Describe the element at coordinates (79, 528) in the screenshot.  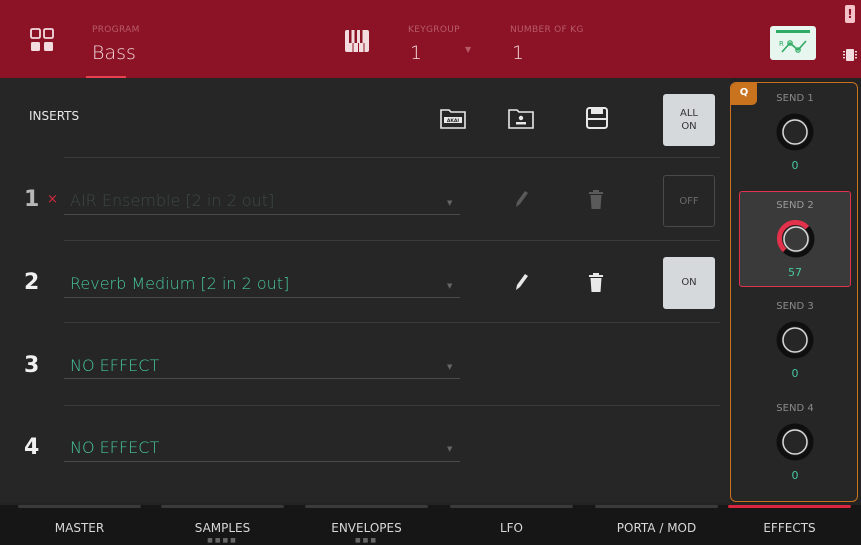
I see `tab-label: MASTER` at that location.